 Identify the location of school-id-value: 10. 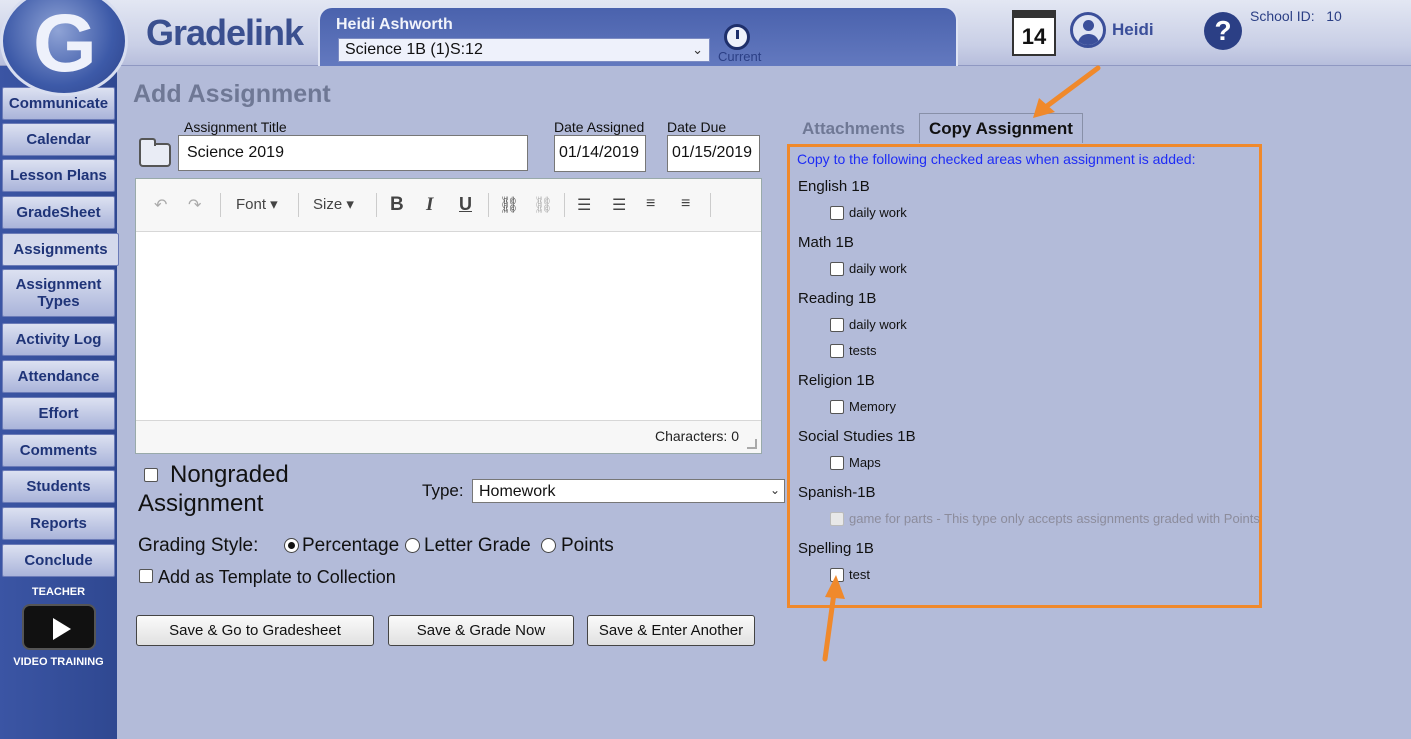
(1334, 16).